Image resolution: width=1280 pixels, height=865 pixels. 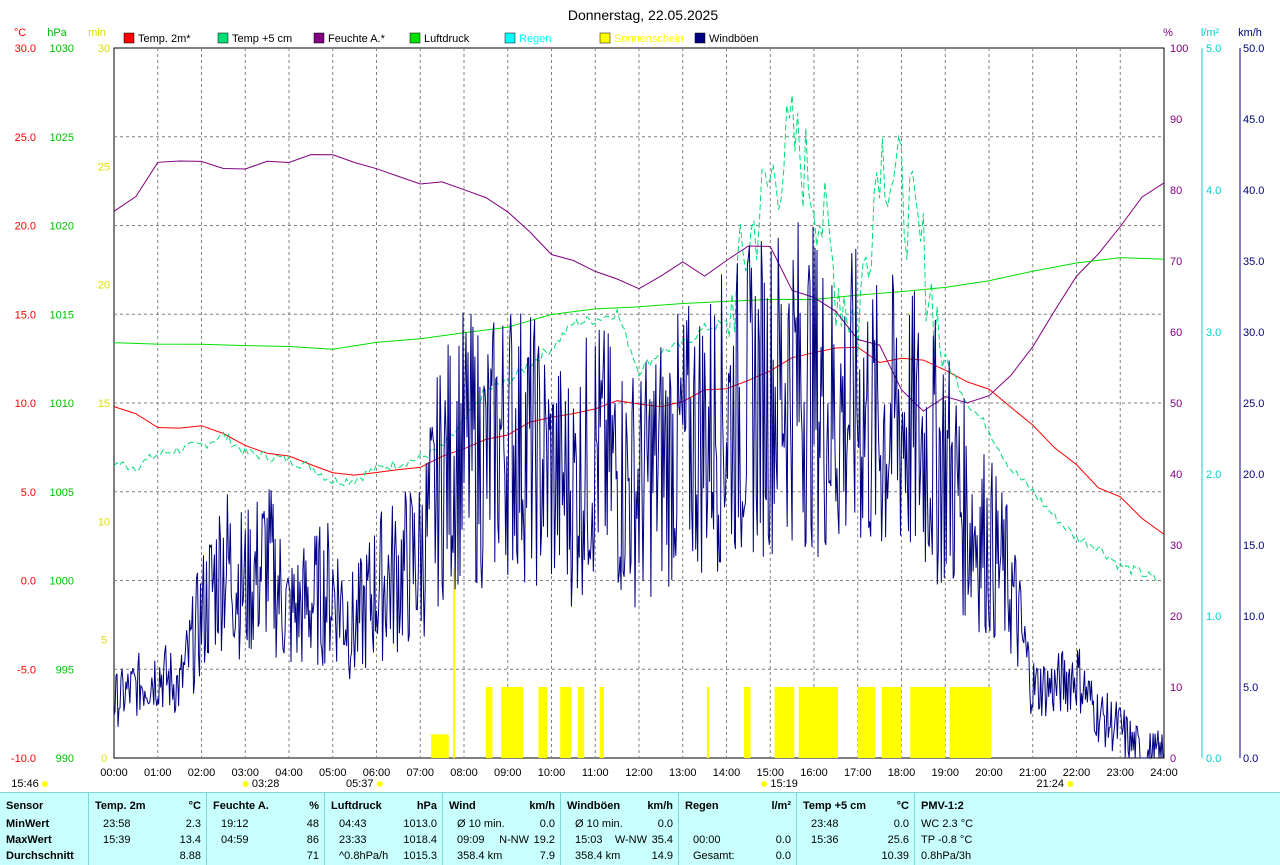 I want to click on wind-tick: 5.0, so click(x=1250, y=688).